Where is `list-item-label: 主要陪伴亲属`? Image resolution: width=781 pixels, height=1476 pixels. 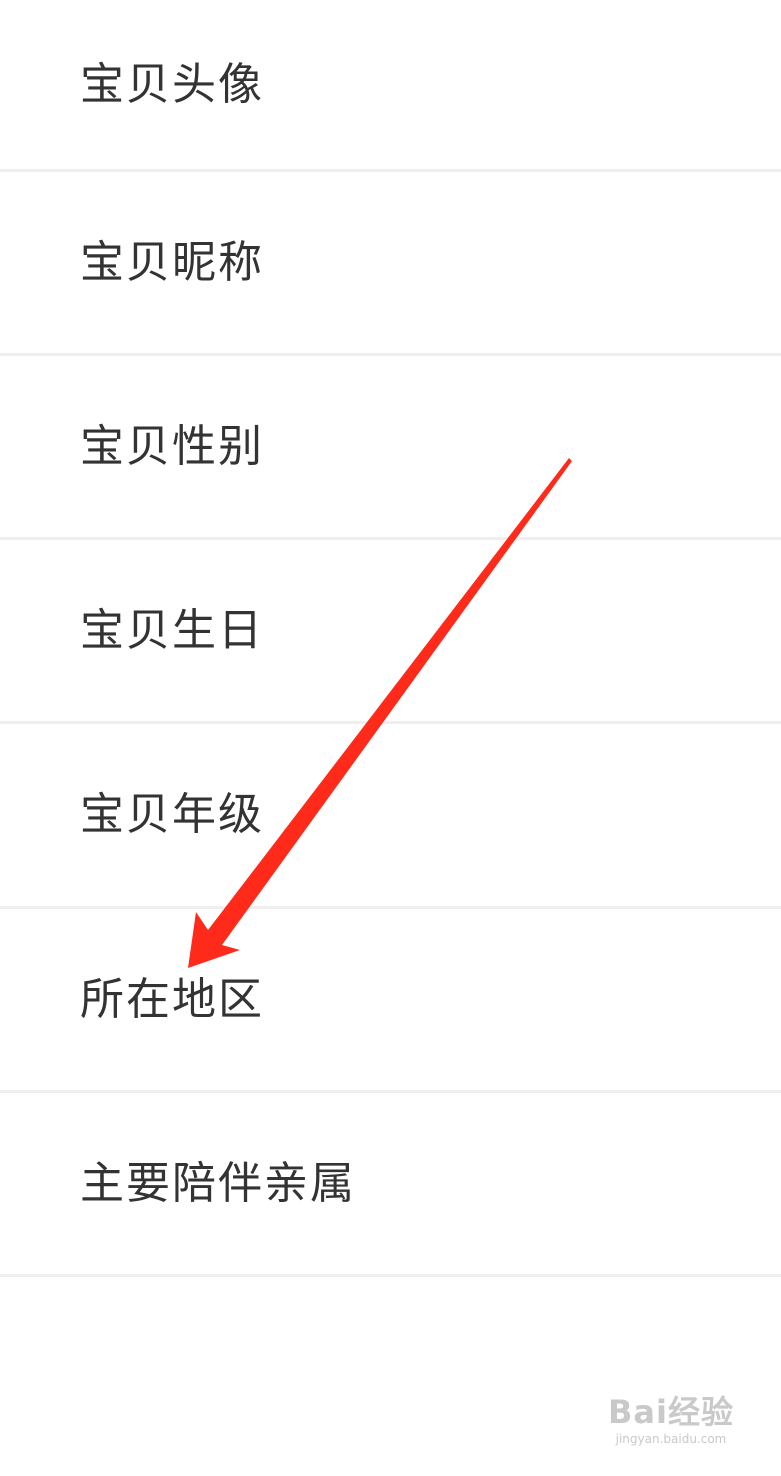
list-item-label: 主要陪伴亲属 is located at coordinates (218, 1183).